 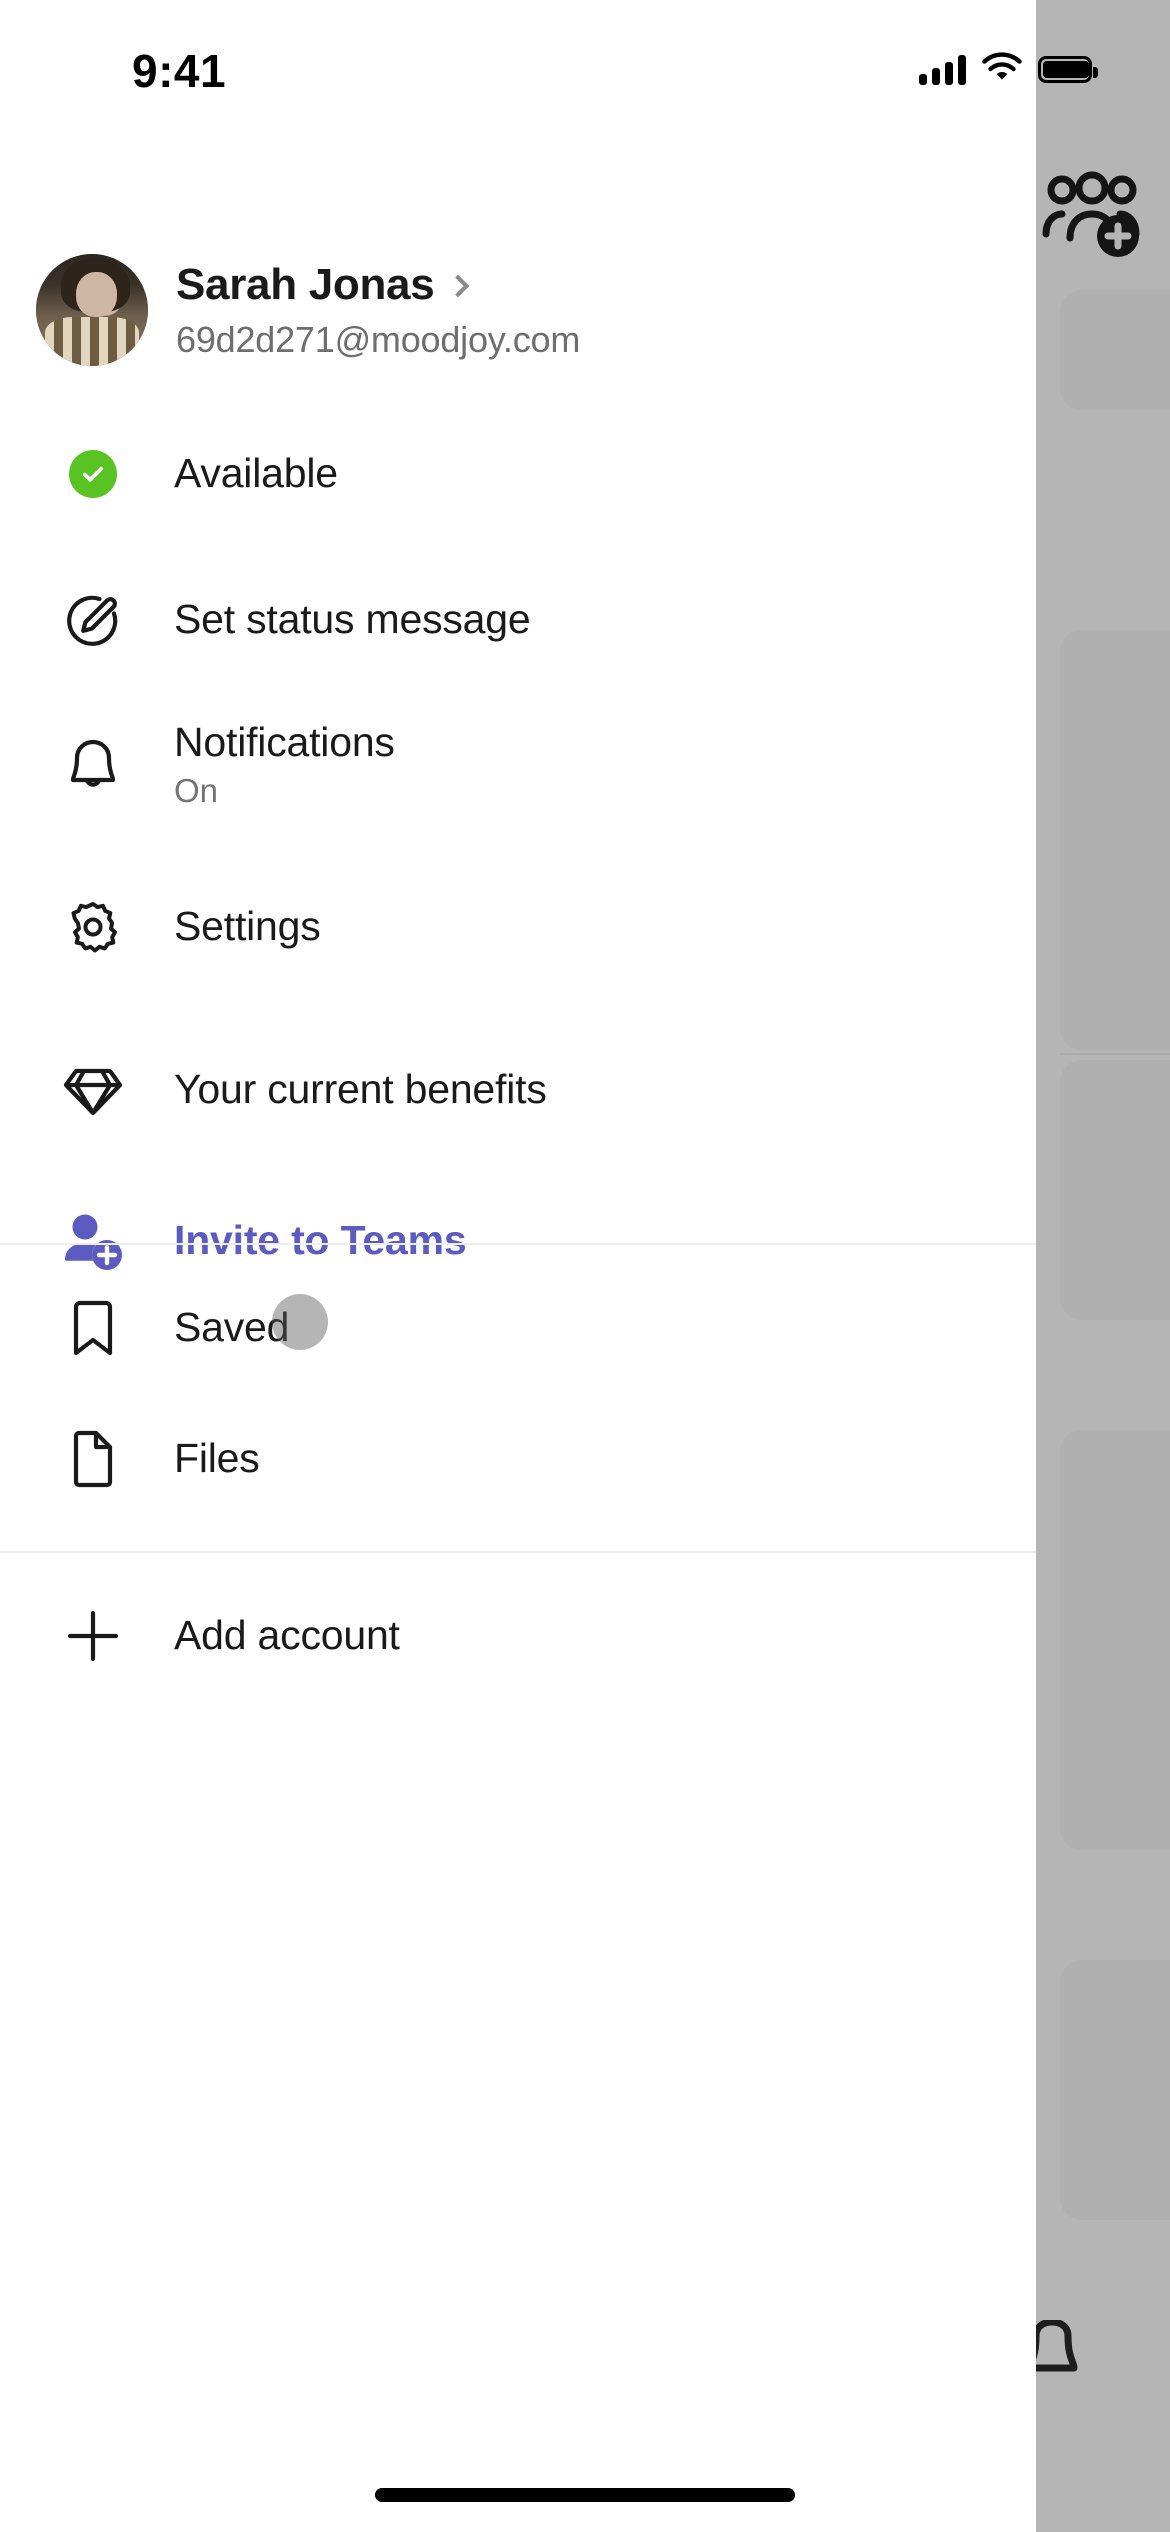 I want to click on diamond-icon, so click(x=93, y=1090).